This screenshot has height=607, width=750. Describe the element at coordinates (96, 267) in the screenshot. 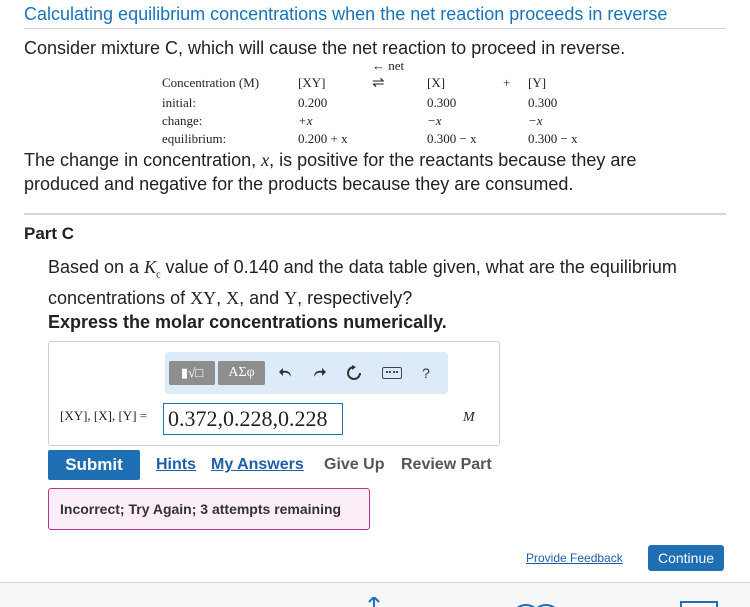

I see `question-part-a: Based on a` at that location.